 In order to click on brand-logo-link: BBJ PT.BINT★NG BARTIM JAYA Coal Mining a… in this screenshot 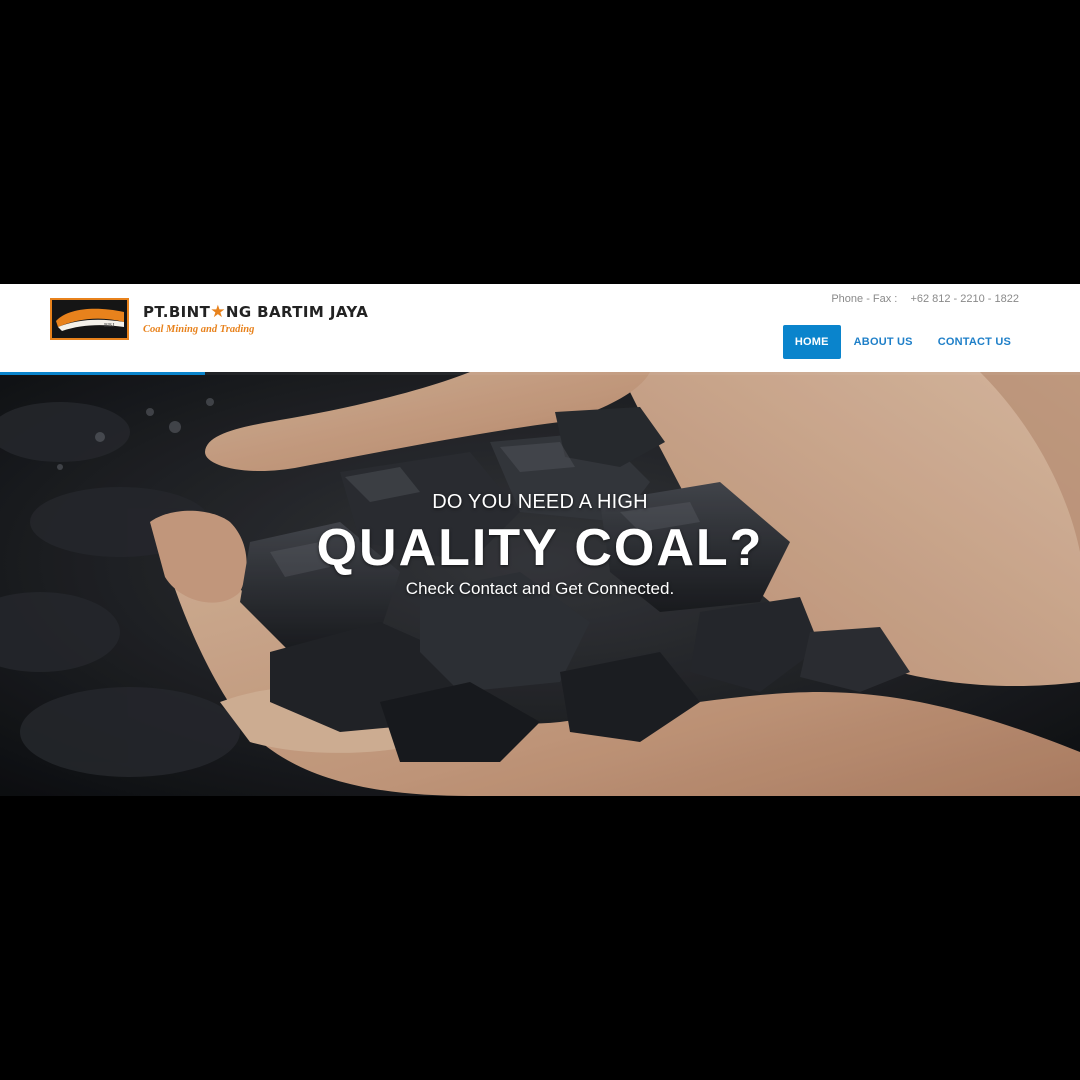, I will do `click(220, 320)`.